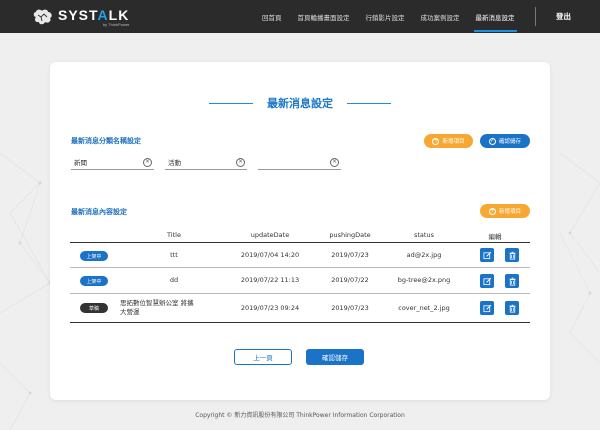  I want to click on category-field-1: 新聞 ×, so click(112, 162).